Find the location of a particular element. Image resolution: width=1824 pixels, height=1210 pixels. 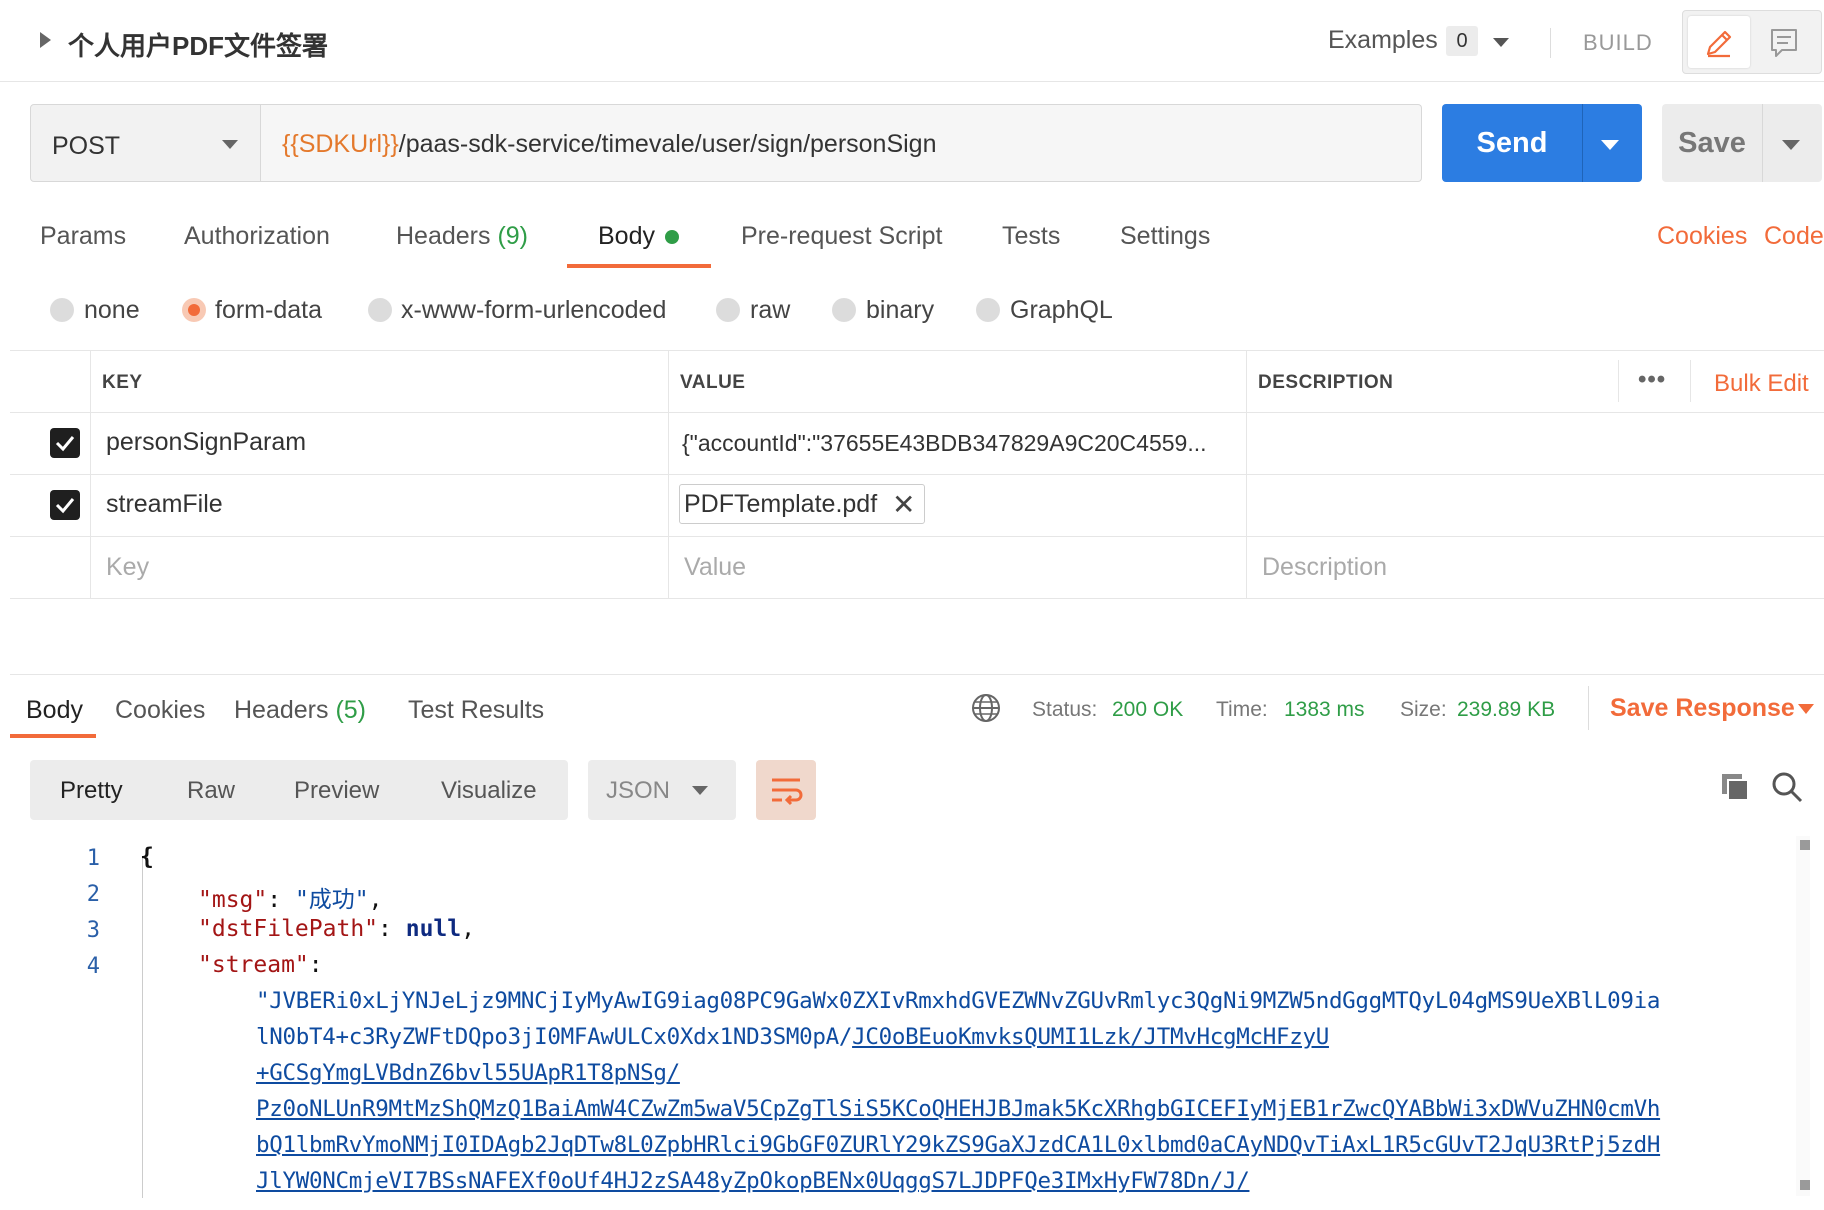

radio-raw-label: raw is located at coordinates (770, 310).